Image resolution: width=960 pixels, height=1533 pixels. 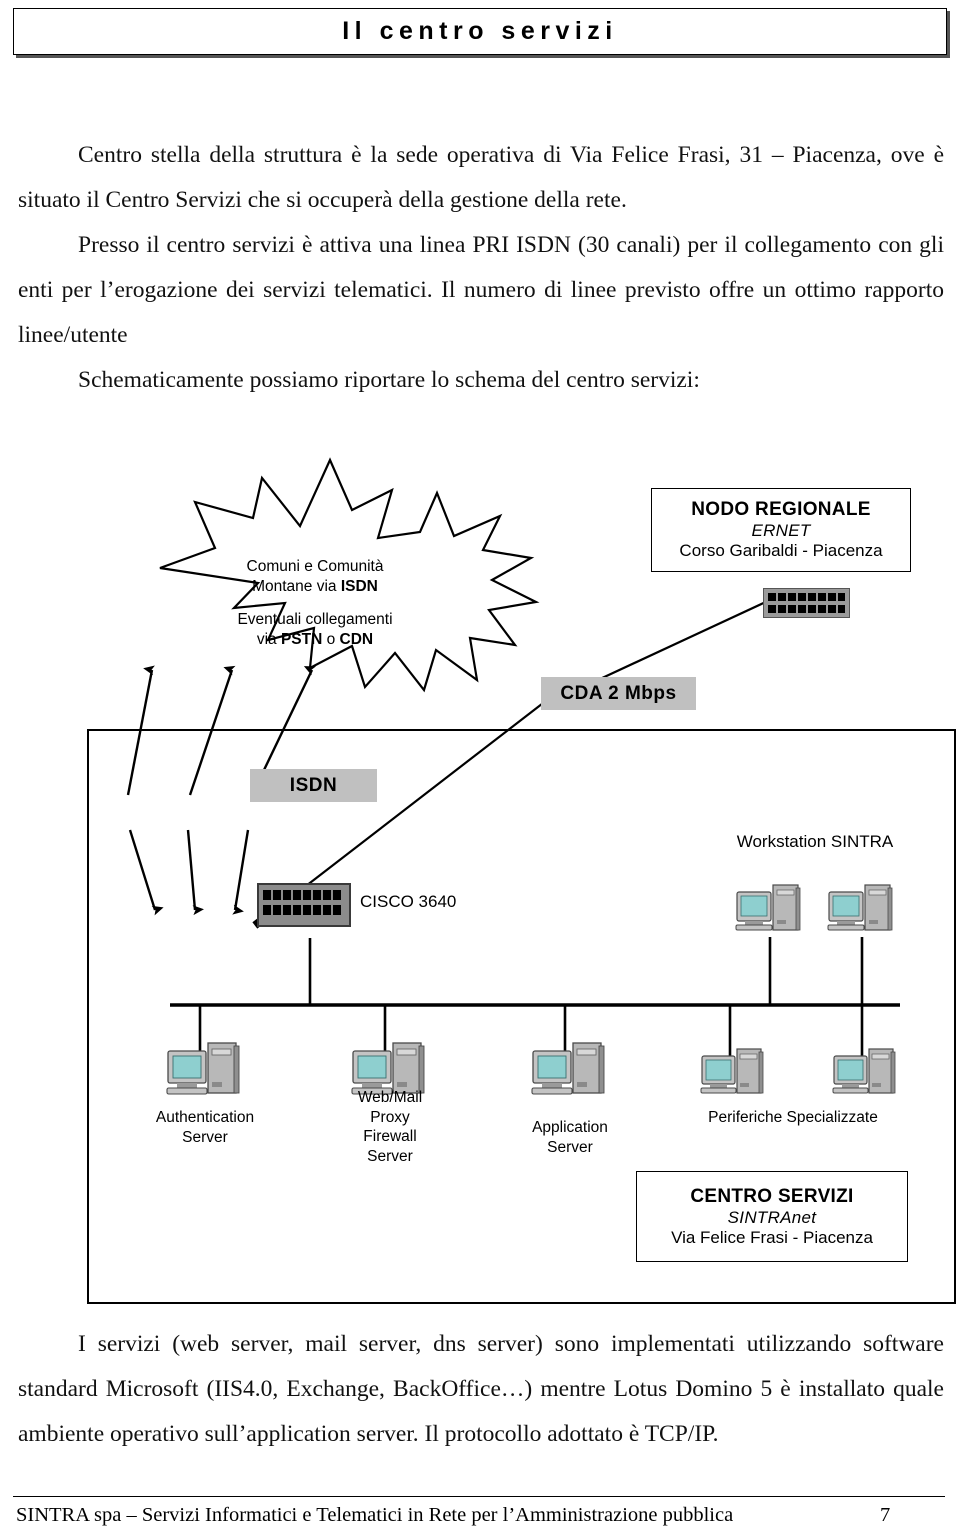 I want to click on server-label-application: Application Server, so click(x=570, y=1137).